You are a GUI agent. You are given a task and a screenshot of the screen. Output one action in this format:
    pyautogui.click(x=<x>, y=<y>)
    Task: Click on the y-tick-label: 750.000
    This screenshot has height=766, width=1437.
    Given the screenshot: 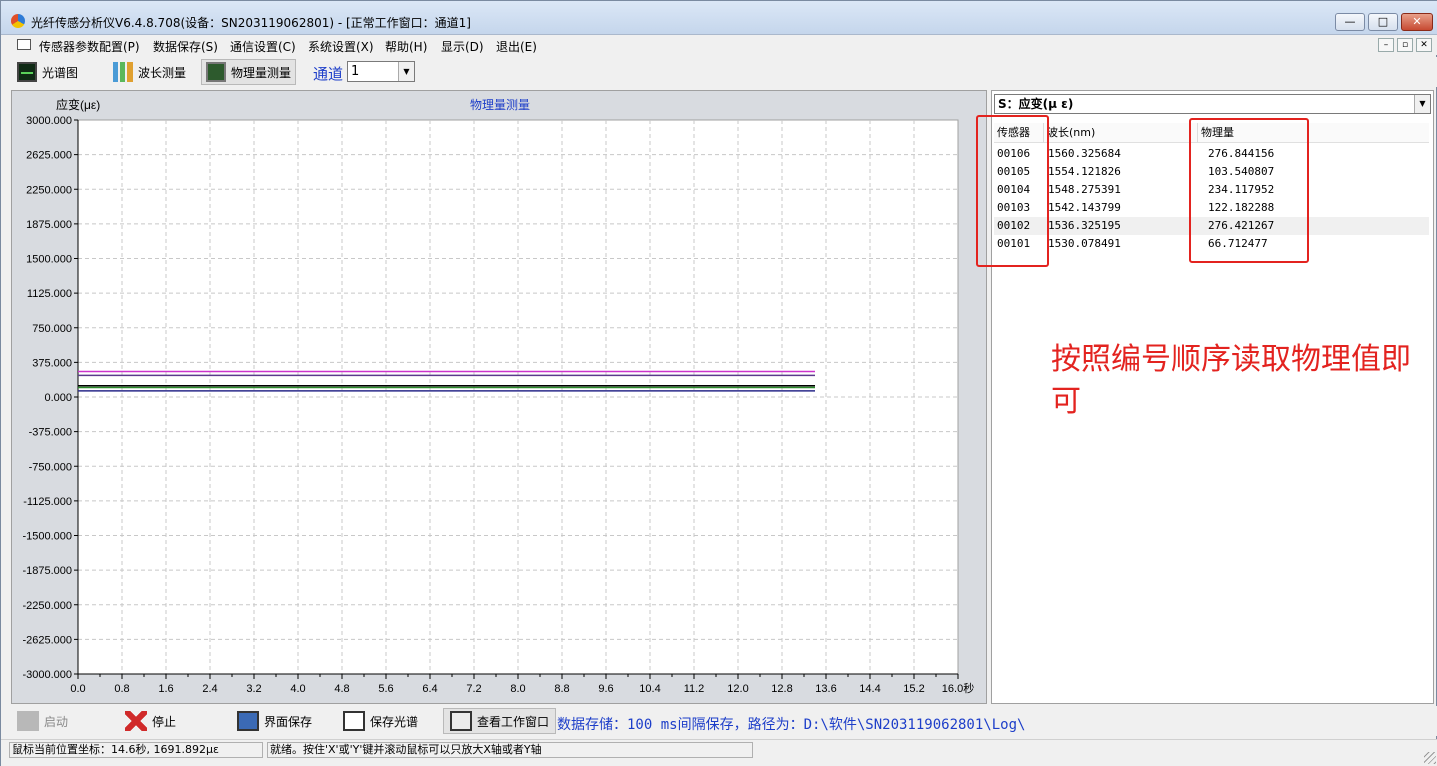 What is the action you would take?
    pyautogui.click(x=52, y=329)
    